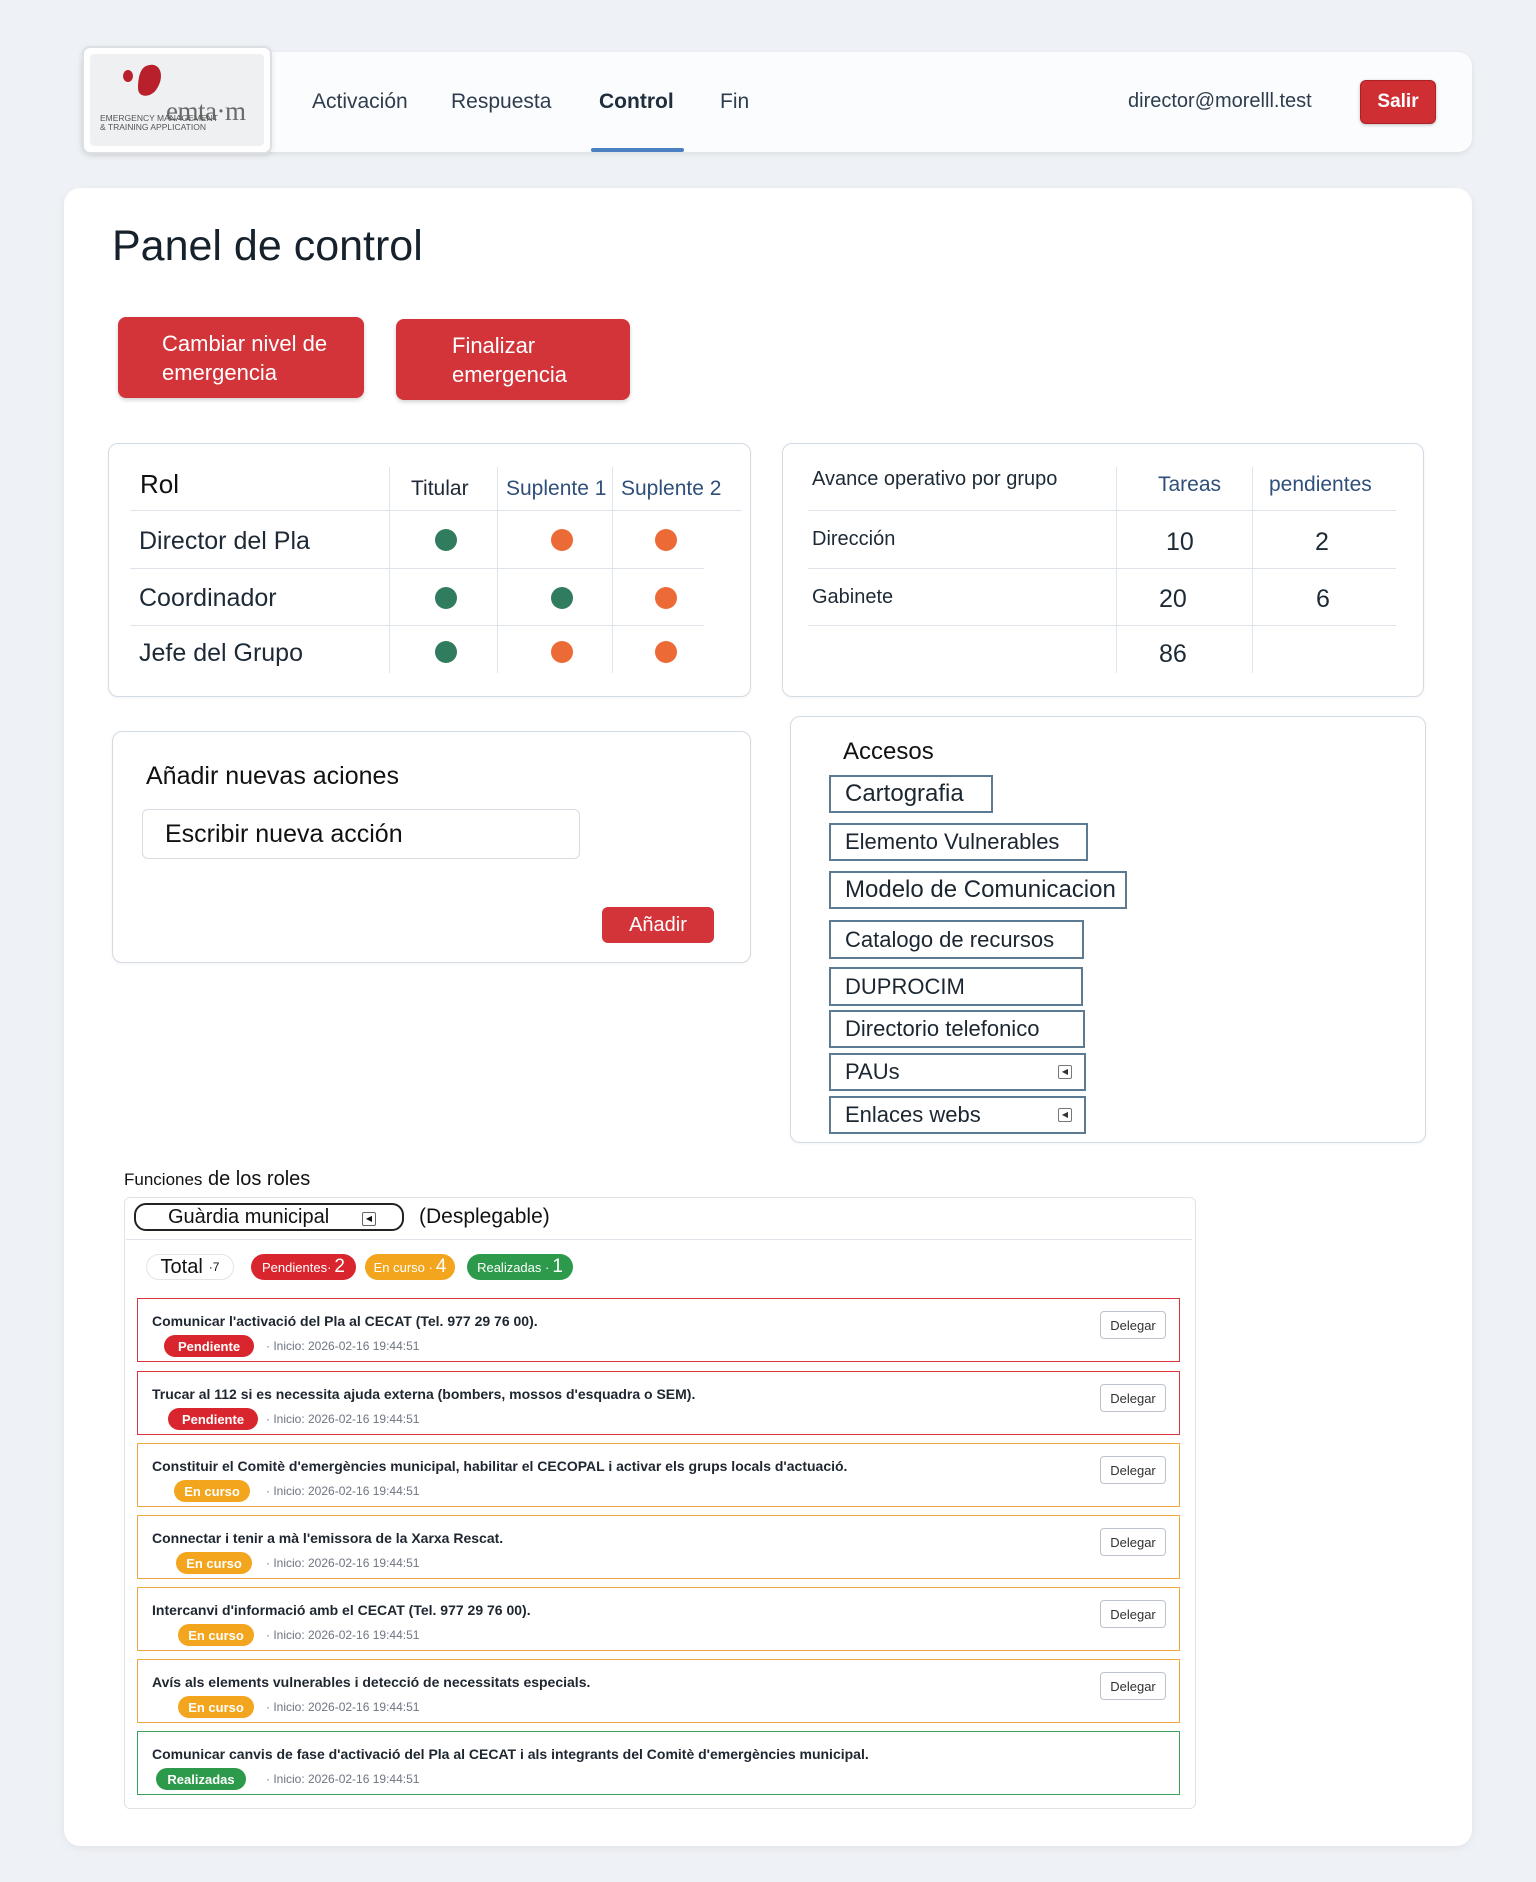 The height and width of the screenshot is (1882, 1536). What do you see at coordinates (1220, 101) in the screenshot?
I see `user-email: director@morelll.test` at bounding box center [1220, 101].